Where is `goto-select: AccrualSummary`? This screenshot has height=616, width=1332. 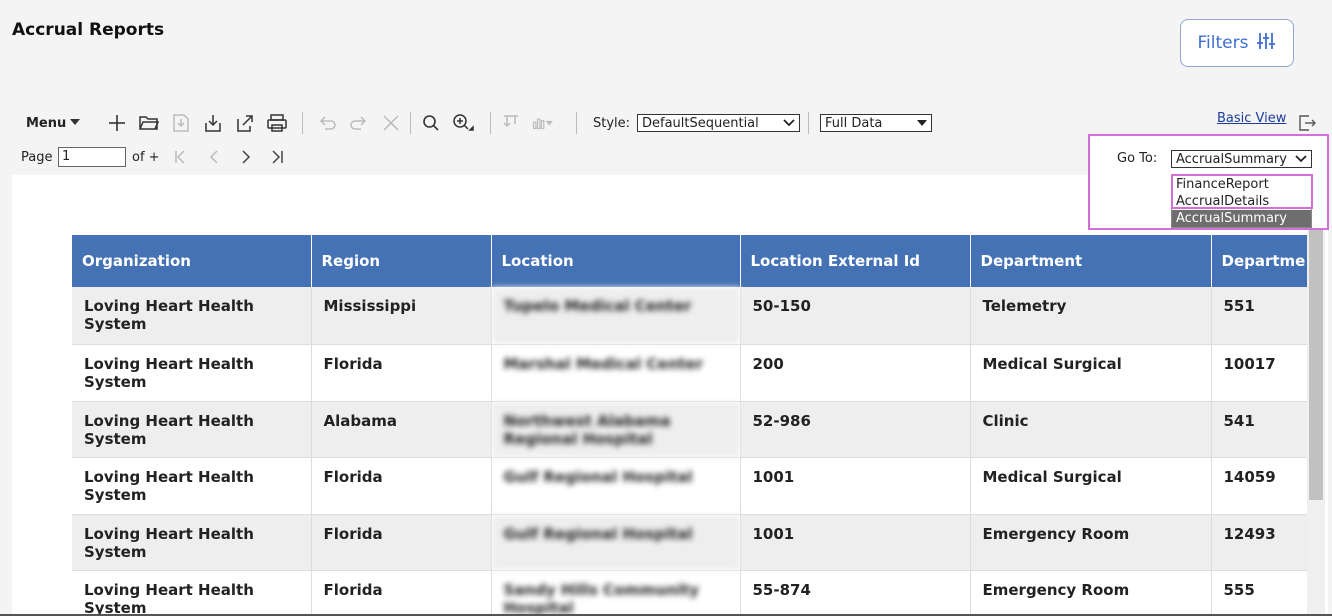
goto-select: AccrualSummary is located at coordinates (1241, 159).